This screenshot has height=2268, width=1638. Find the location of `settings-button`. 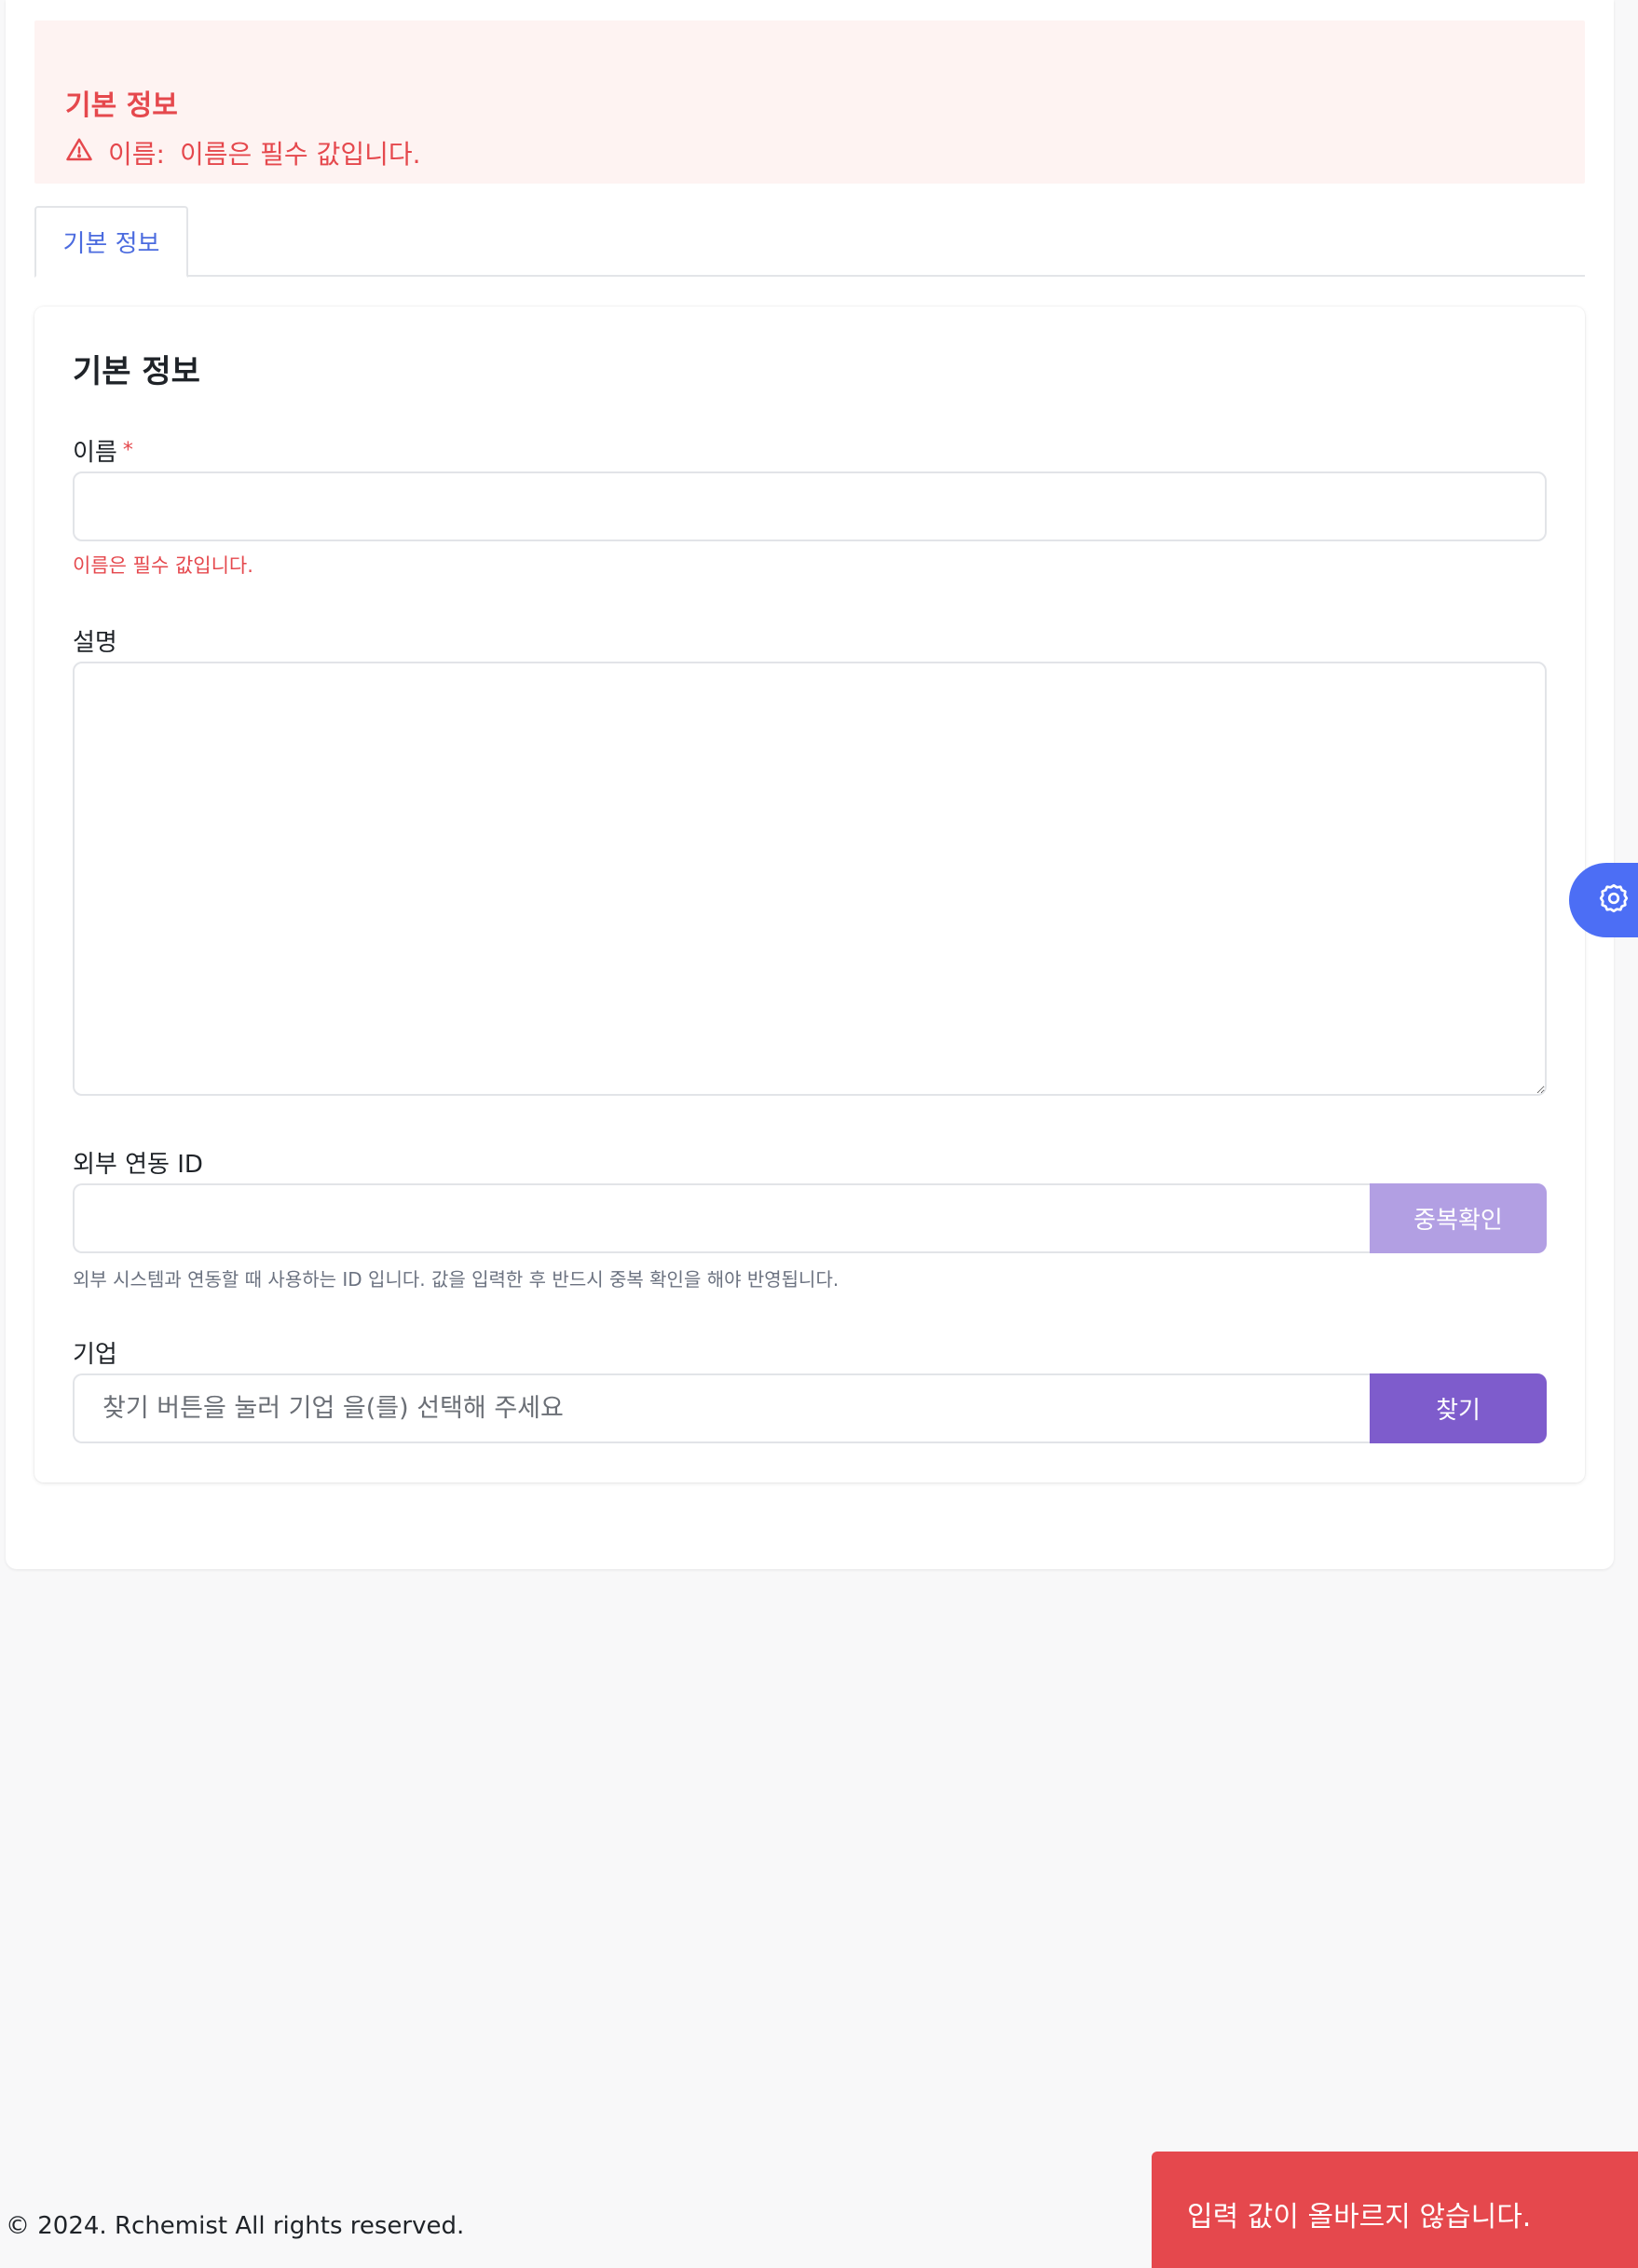

settings-button is located at coordinates (1603, 900).